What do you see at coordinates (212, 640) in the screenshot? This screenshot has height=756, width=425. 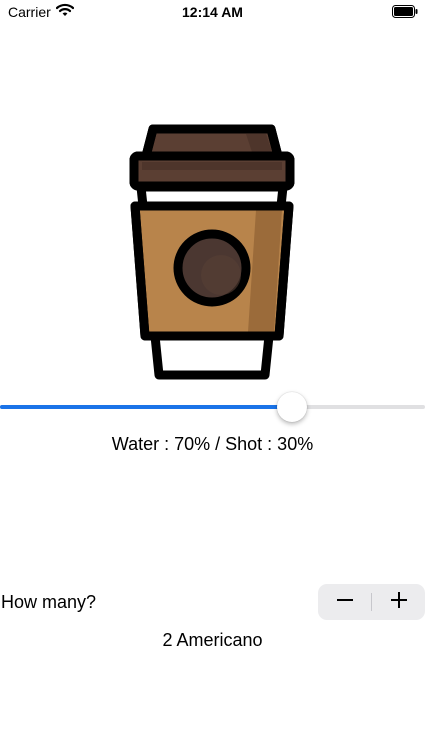 I see `order-summary-label: 2 Americano` at bounding box center [212, 640].